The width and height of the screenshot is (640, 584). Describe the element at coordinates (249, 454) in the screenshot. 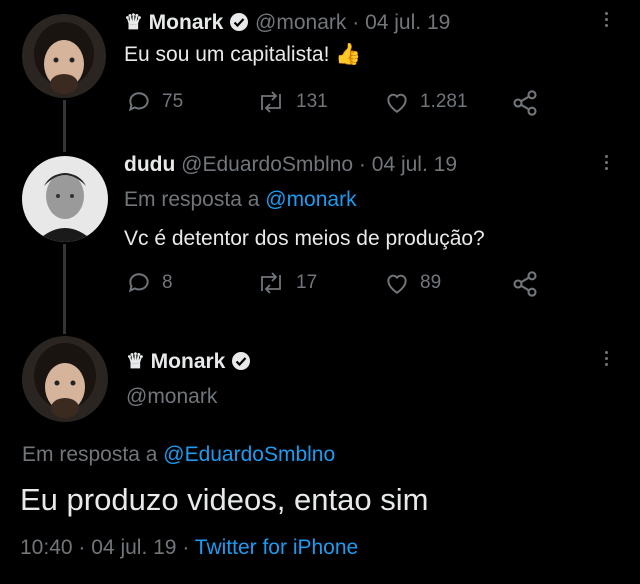

I see `reply-to-link: @EduardoSmblno` at that location.